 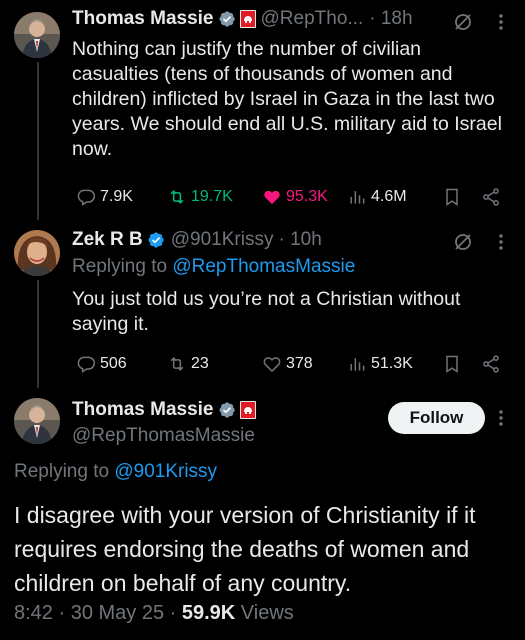 I want to click on views-button: 51.3K, so click(x=380, y=364).